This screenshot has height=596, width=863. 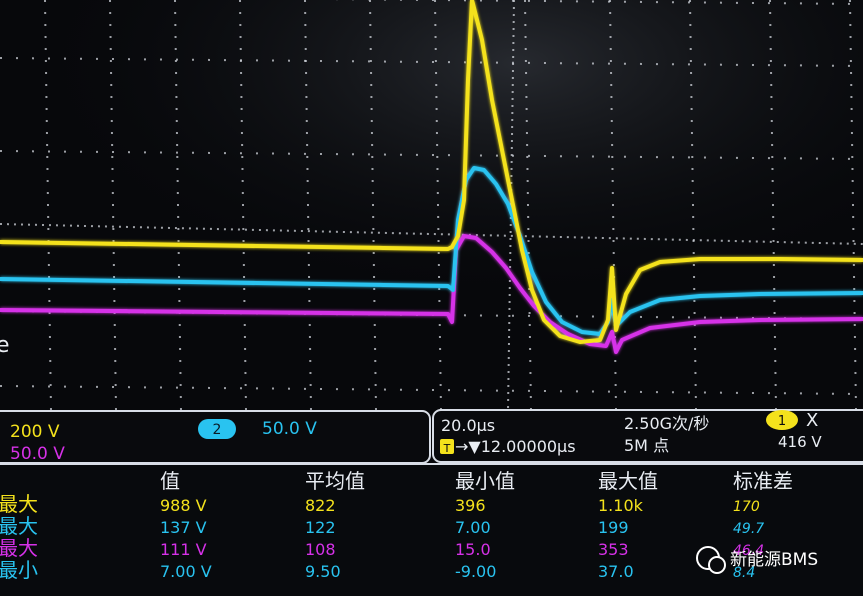 What do you see at coordinates (186, 571) in the screenshot?
I see `measurement-value: 7.00 V` at bounding box center [186, 571].